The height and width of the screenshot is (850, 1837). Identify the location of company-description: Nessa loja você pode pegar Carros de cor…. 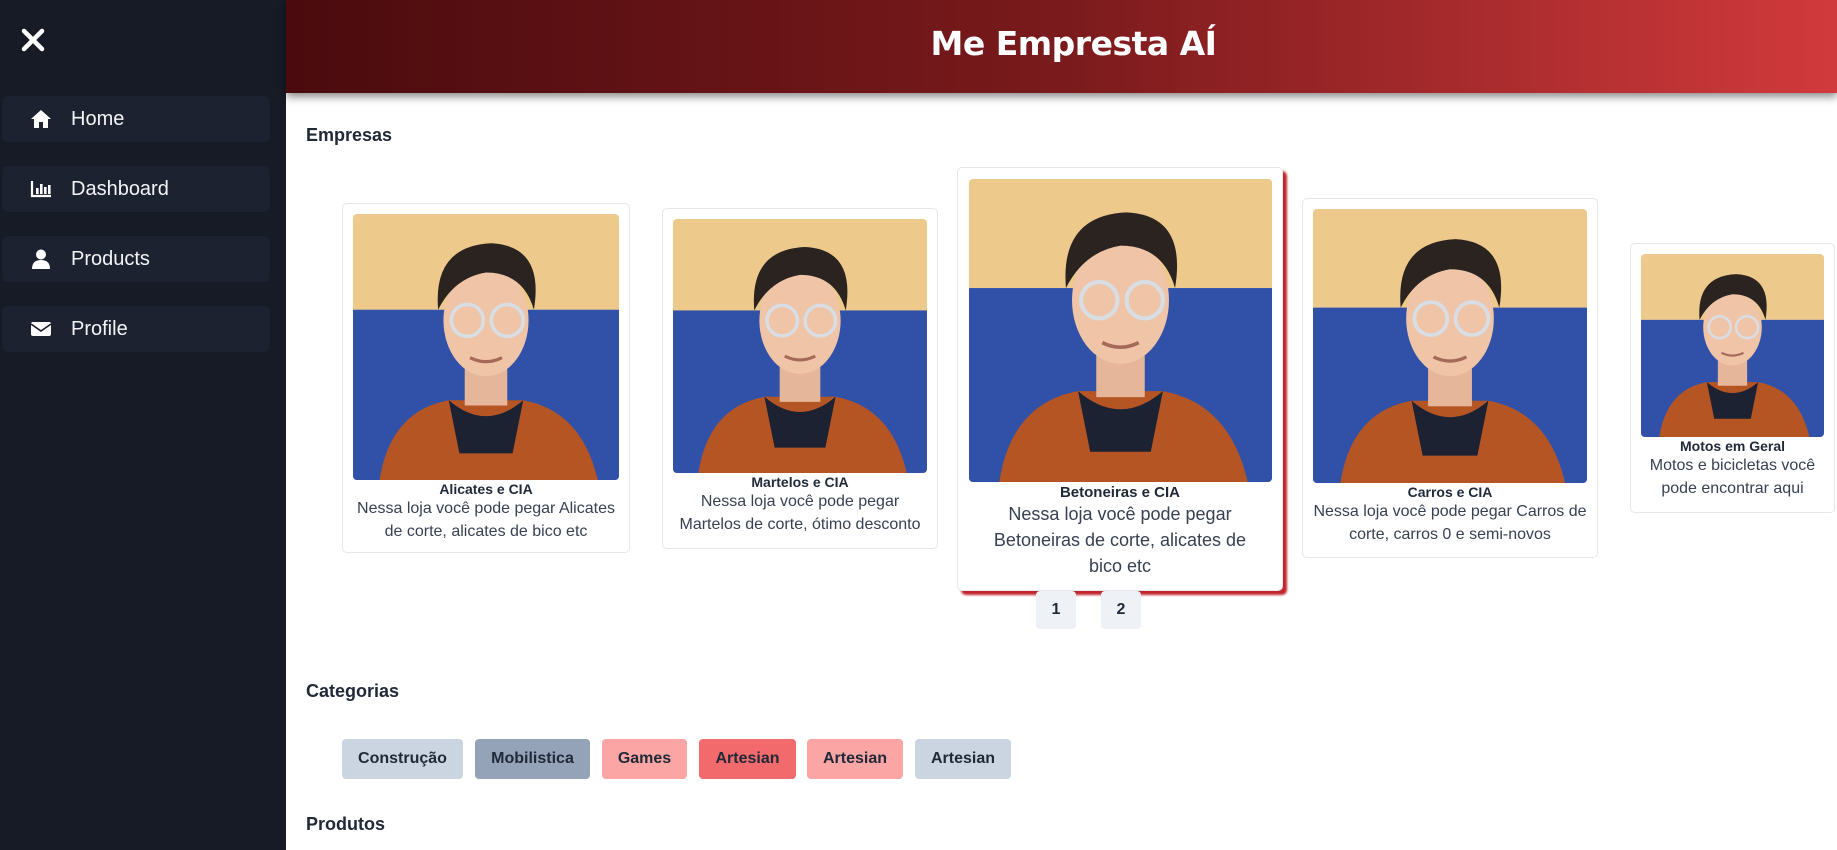
(1450, 523).